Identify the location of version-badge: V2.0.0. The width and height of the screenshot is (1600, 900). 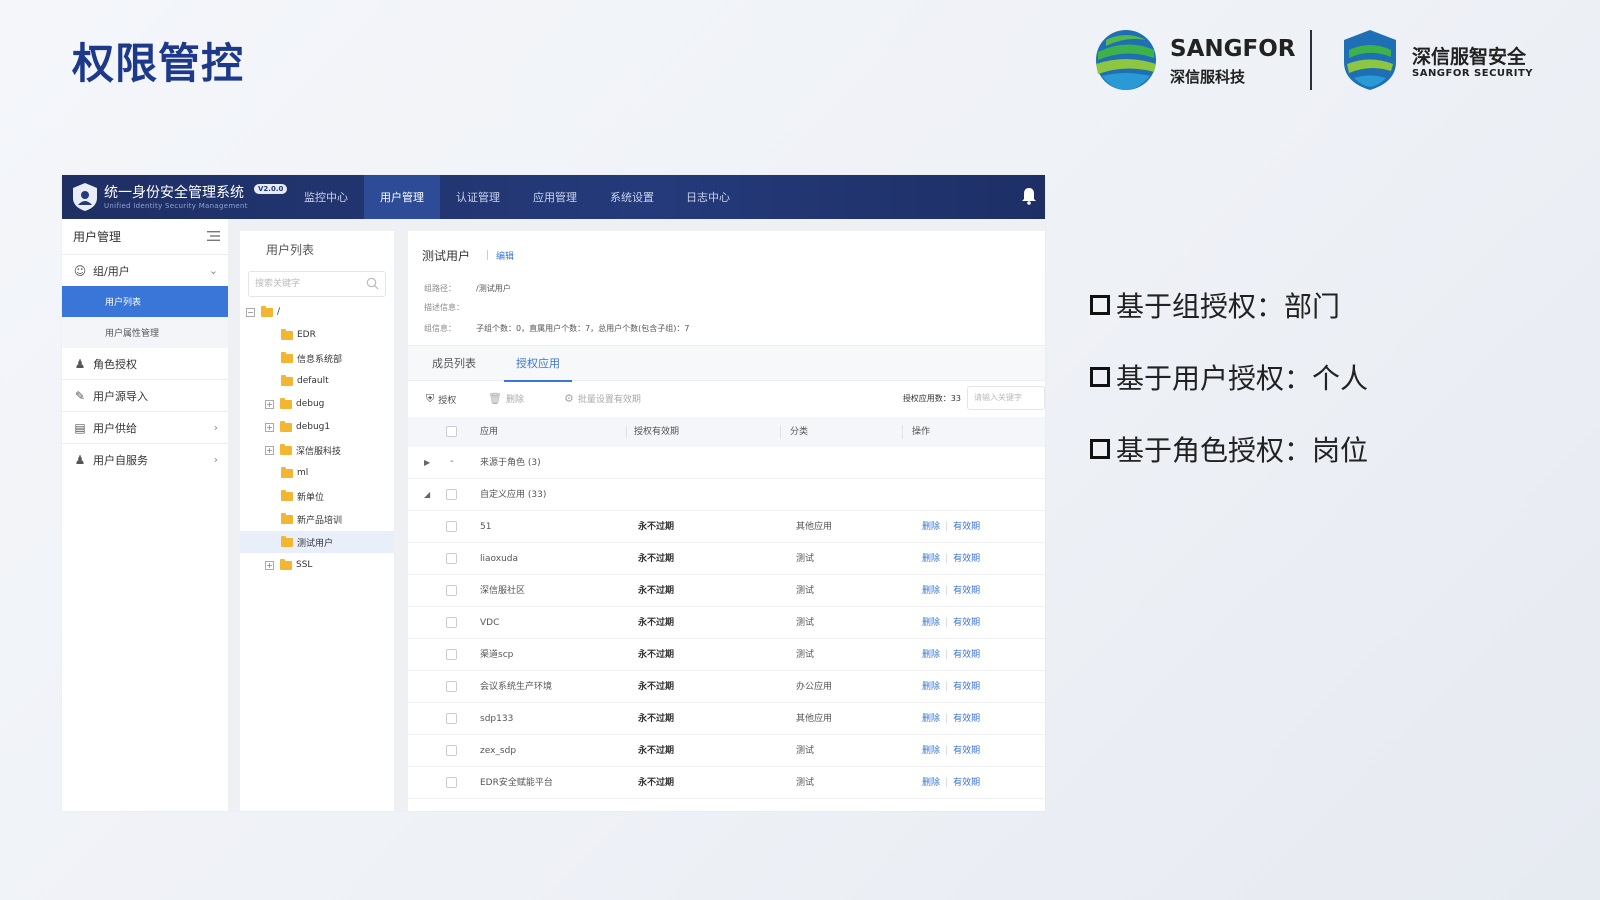
(271, 189).